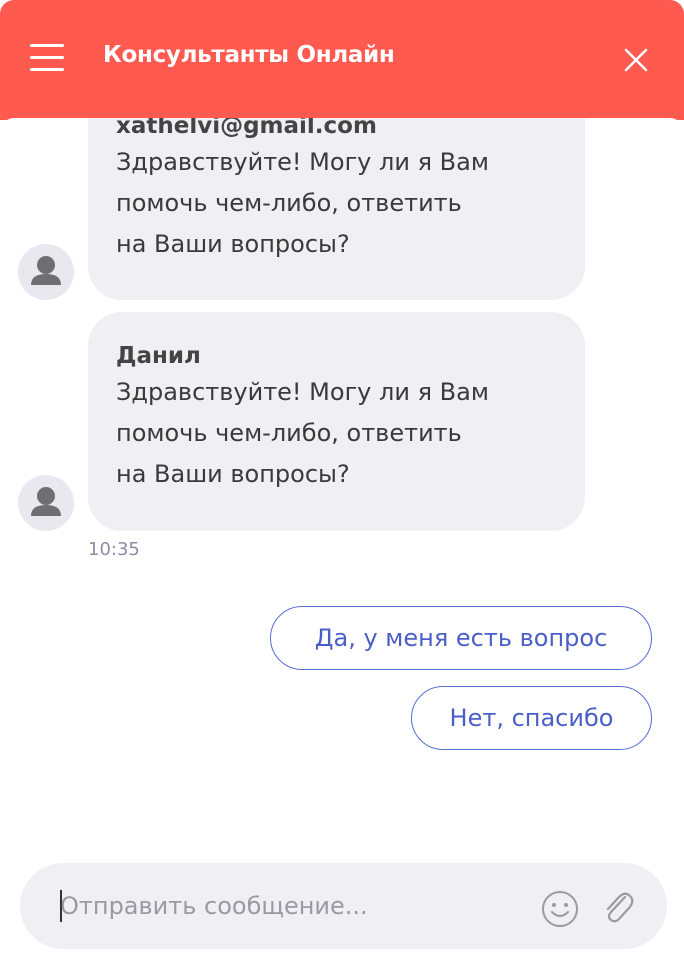 The image size is (684, 977). I want to click on quick-reply-no-button: Нет, спасибо, so click(531, 718).